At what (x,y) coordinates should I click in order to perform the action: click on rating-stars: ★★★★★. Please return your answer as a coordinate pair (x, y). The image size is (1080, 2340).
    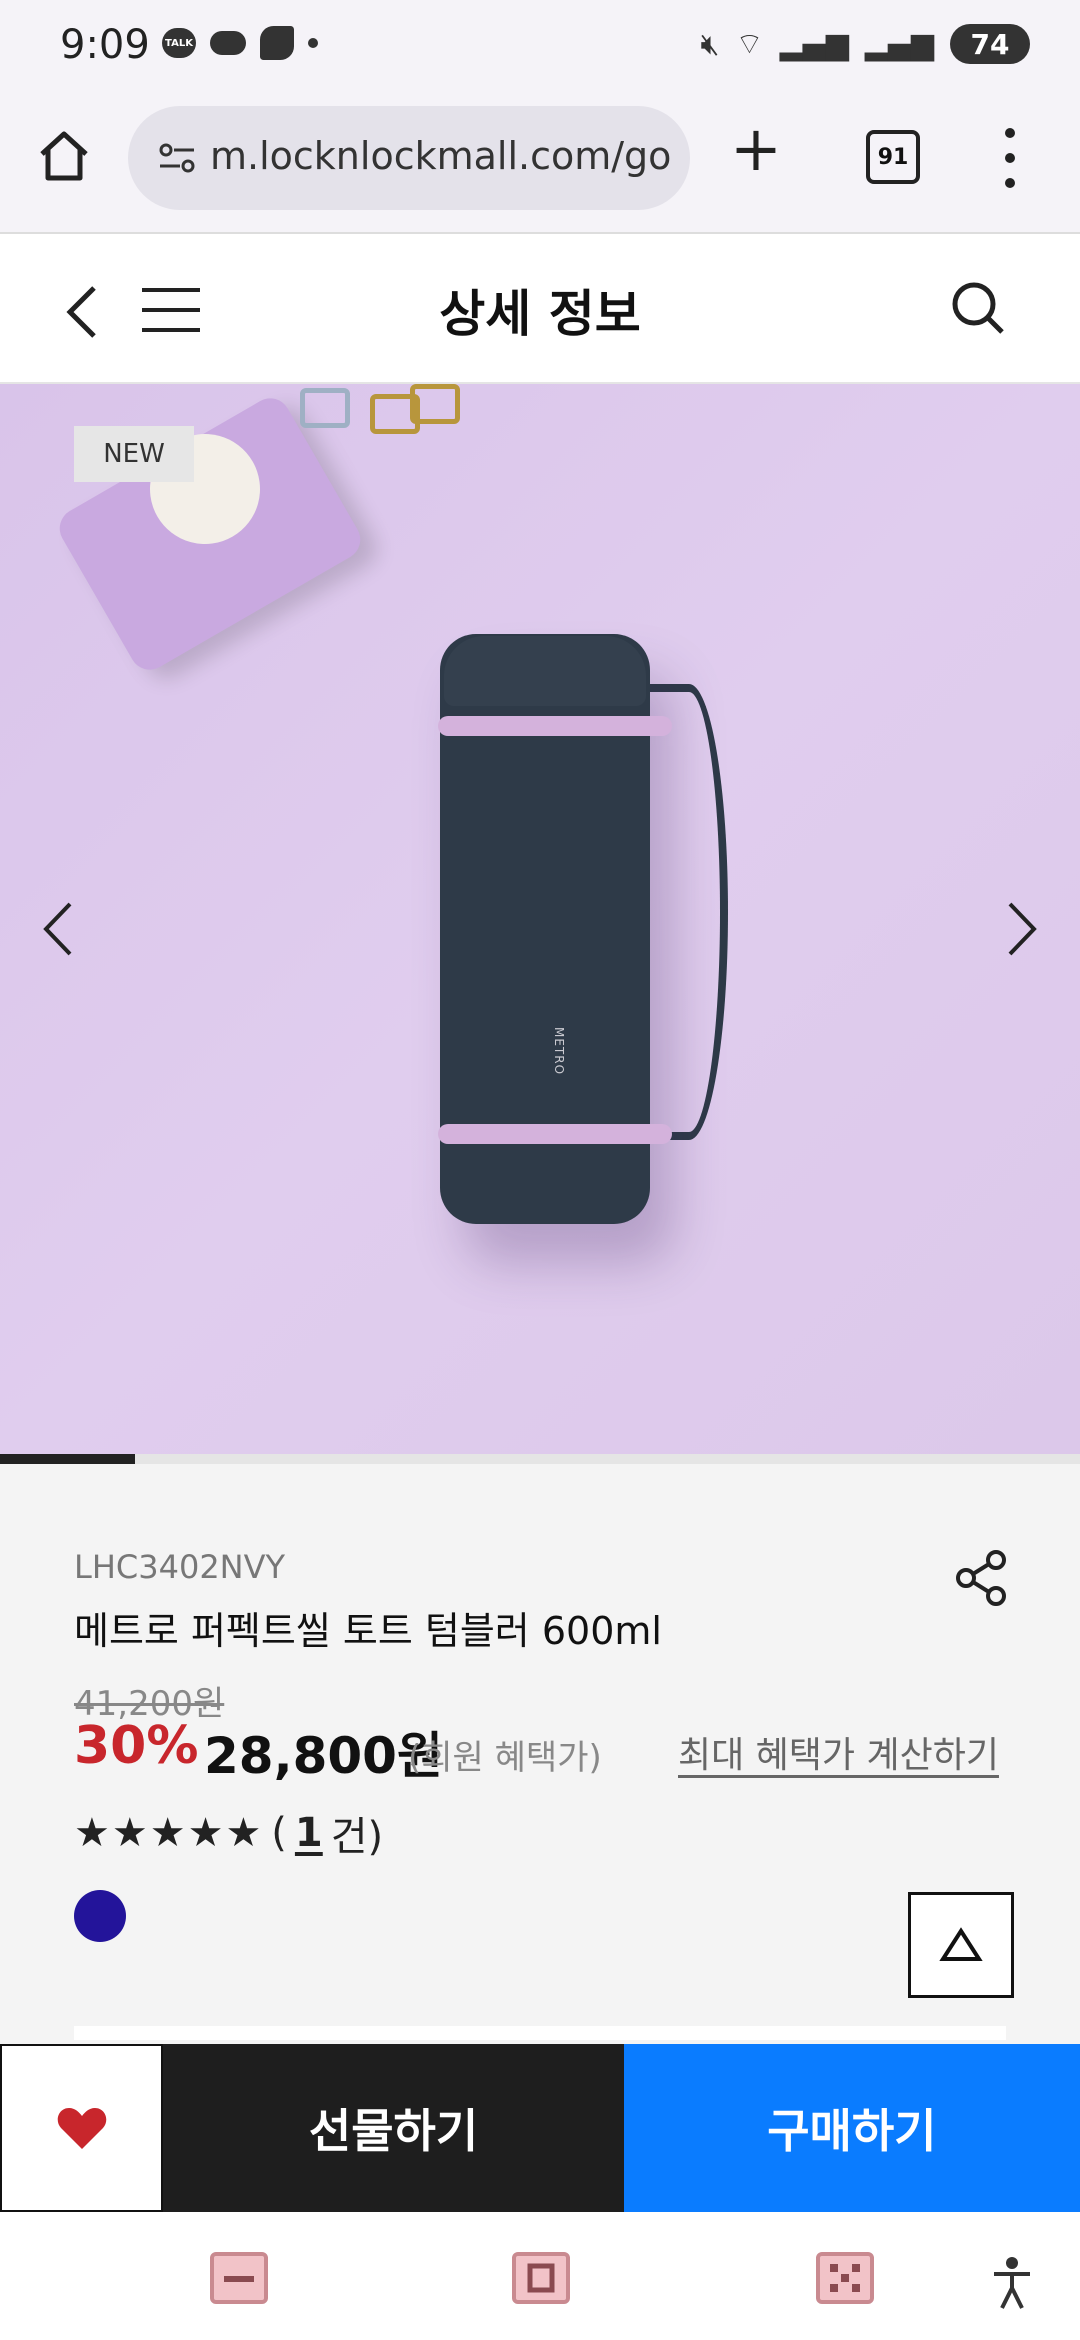
    Looking at the image, I should click on (169, 1833).